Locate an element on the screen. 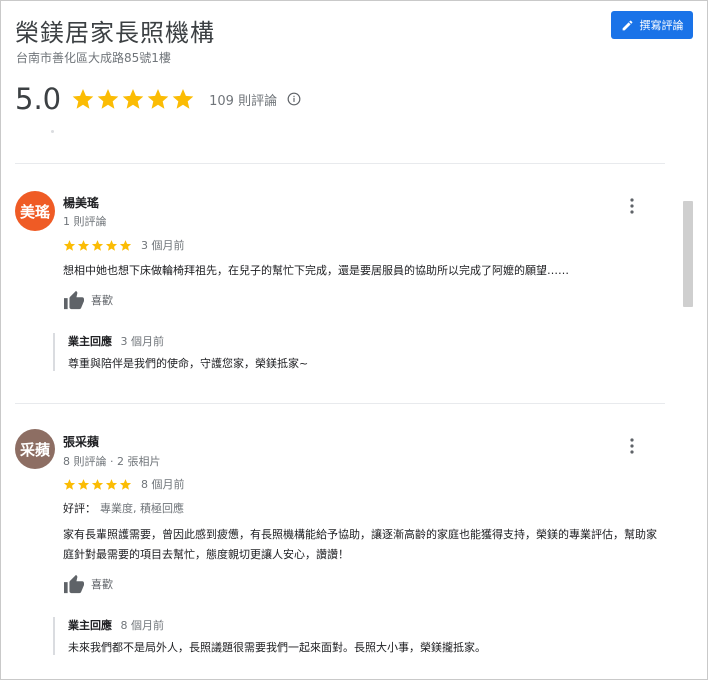 Image resolution: width=708 pixels, height=680 pixels. write-review-label: 撰寫評論 is located at coordinates (661, 25).